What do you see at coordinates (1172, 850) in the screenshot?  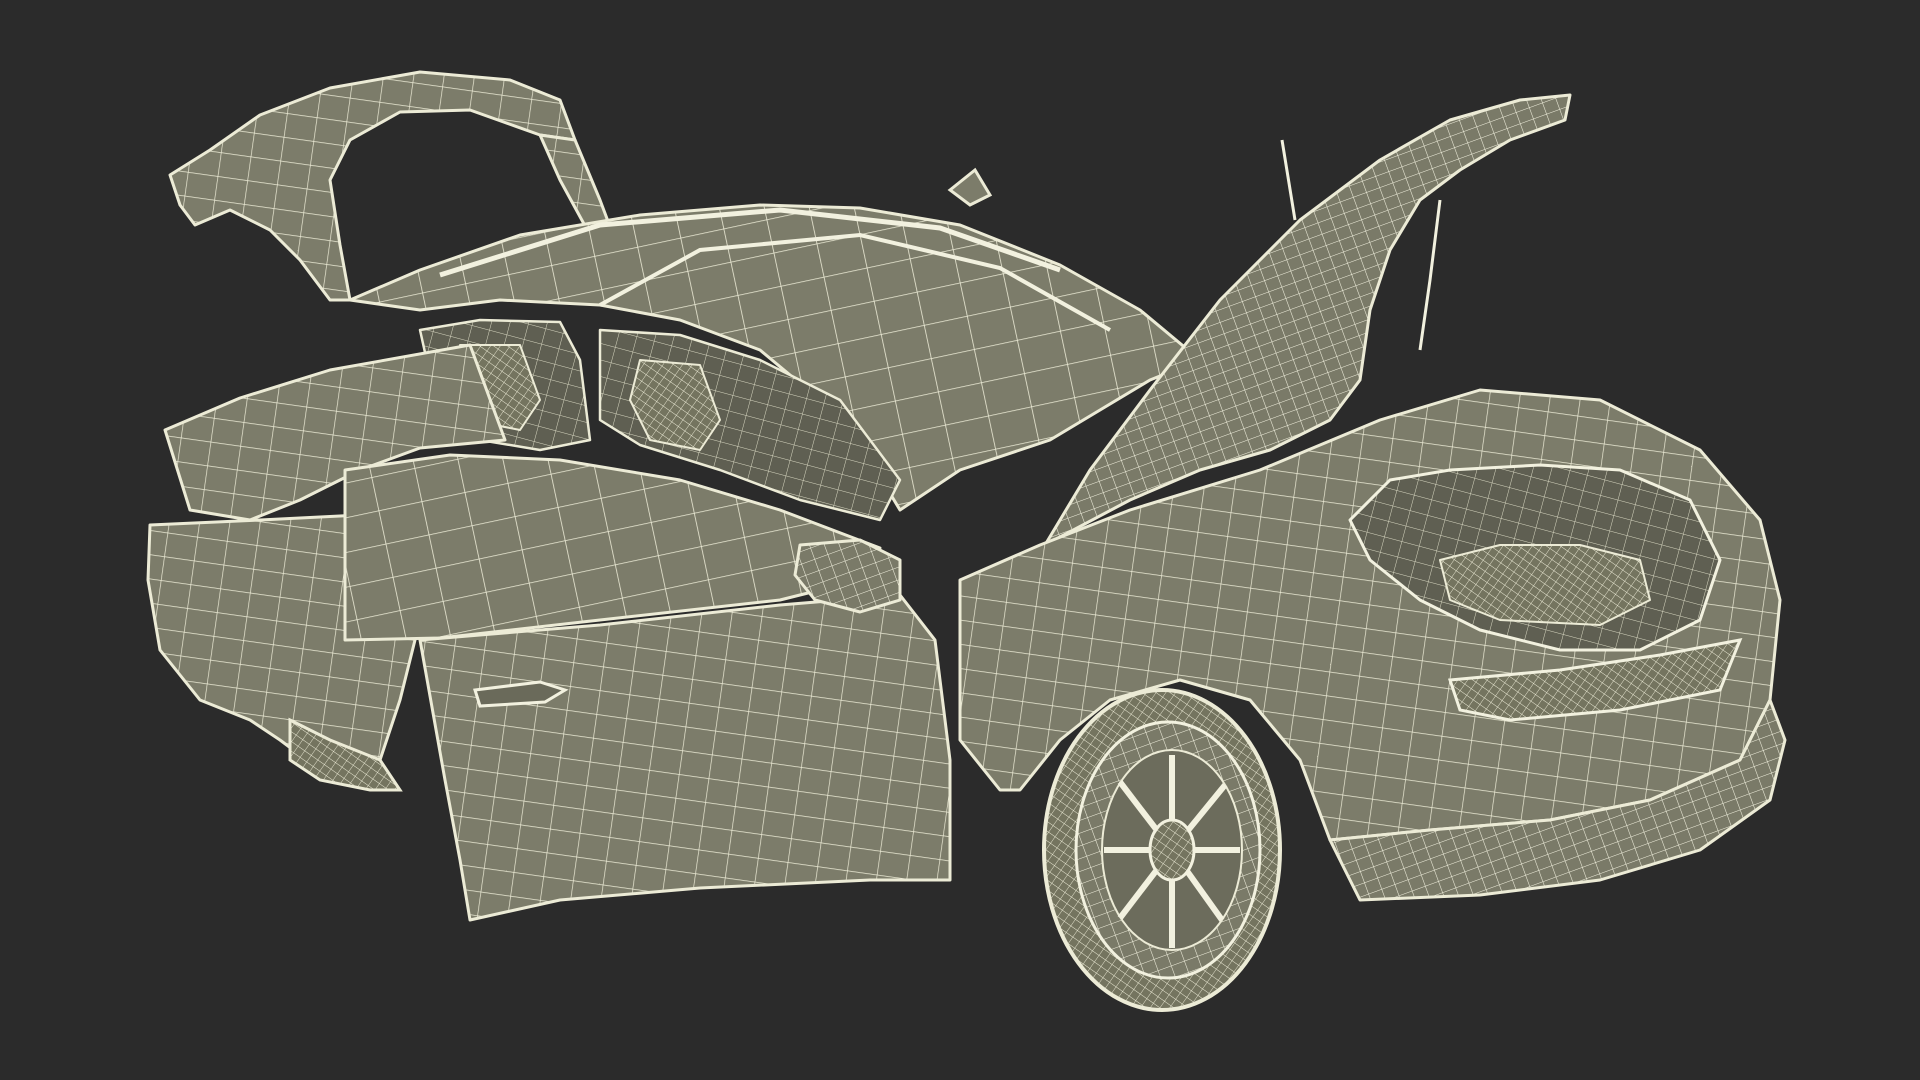 I see `wheel-hub` at bounding box center [1172, 850].